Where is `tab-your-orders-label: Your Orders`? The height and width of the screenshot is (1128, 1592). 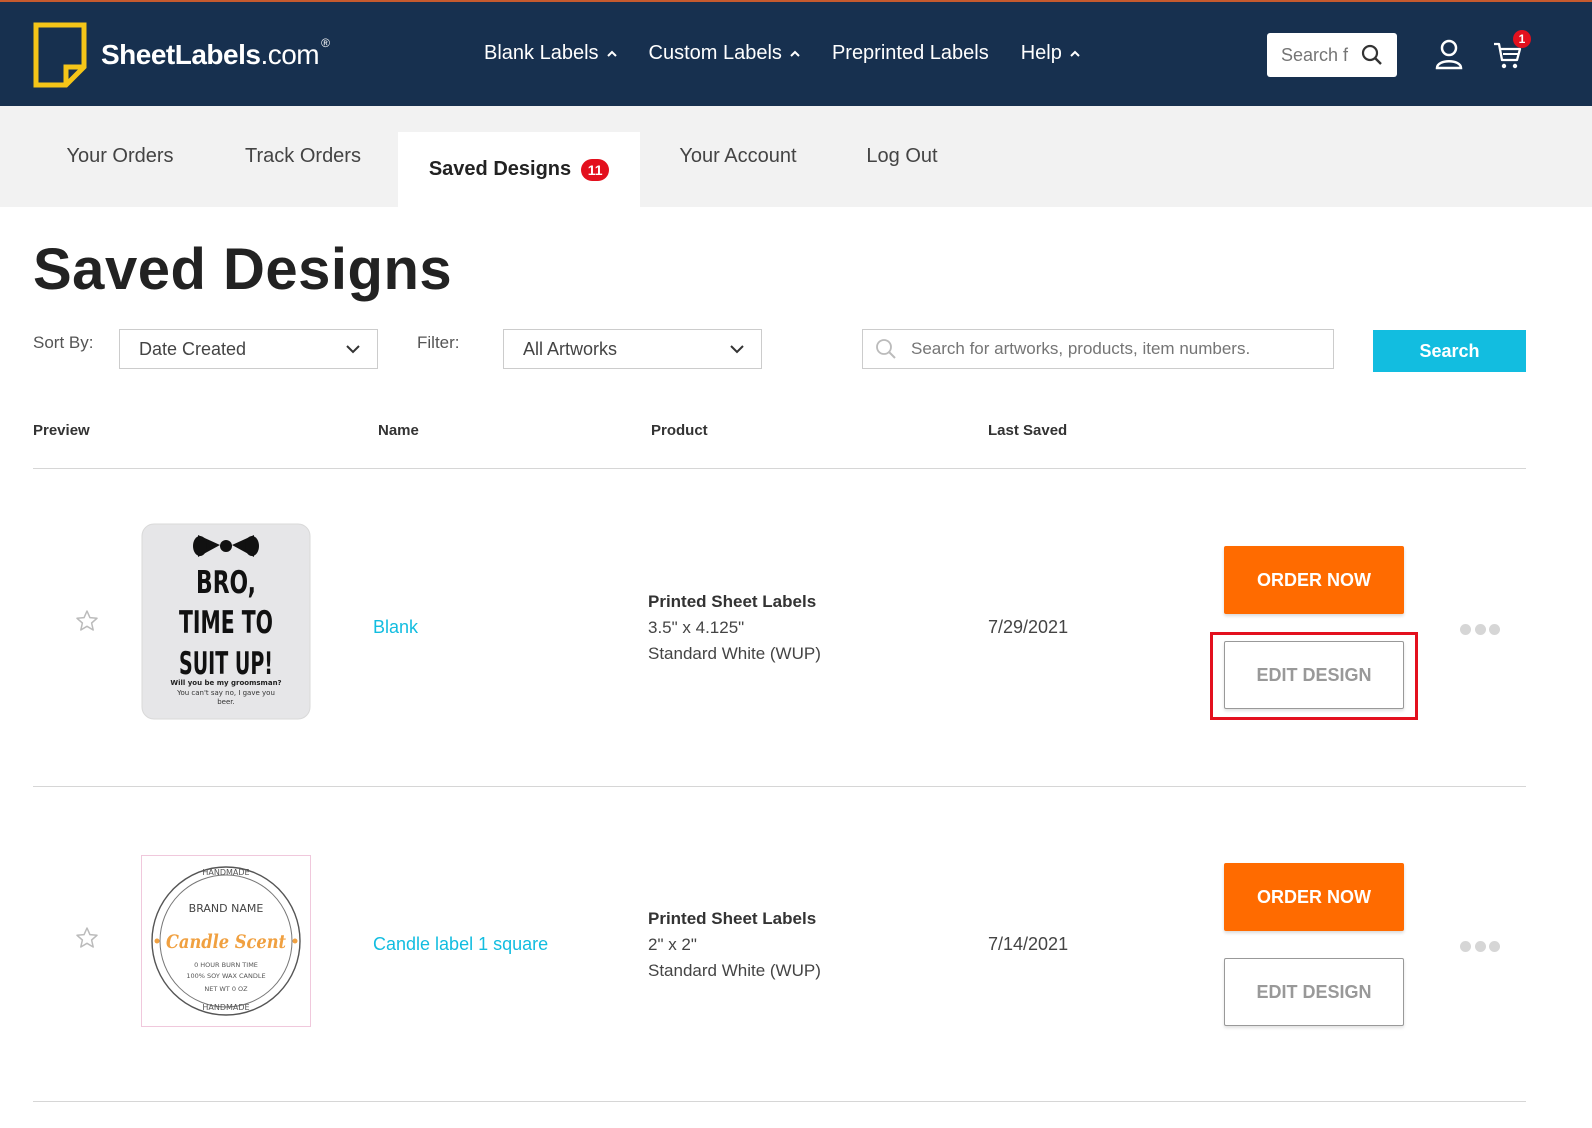 tab-your-orders-label: Your Orders is located at coordinates (120, 156).